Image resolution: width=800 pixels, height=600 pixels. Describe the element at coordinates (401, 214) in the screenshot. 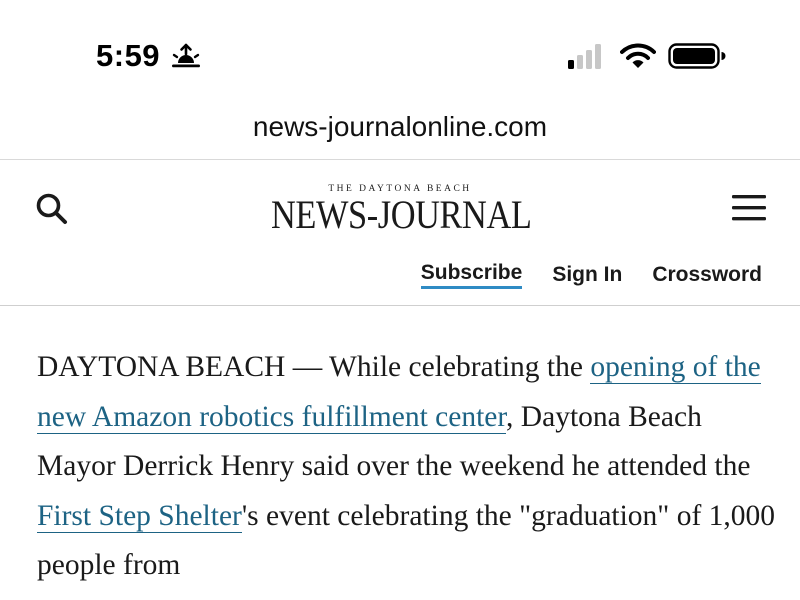

I see `logo-title: NEWS-JOURNAL` at that location.